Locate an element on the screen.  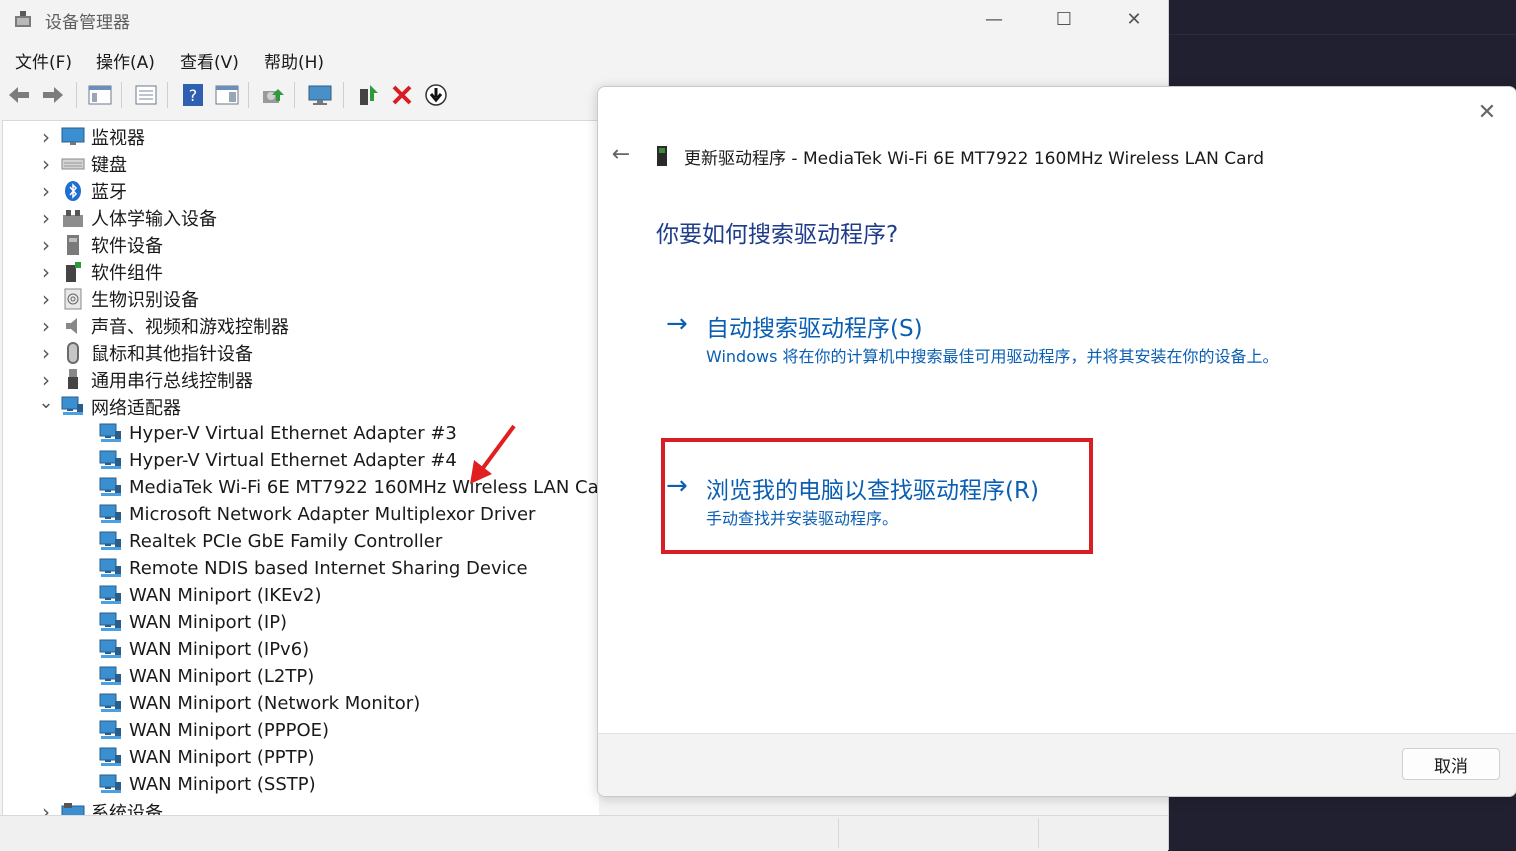
menu-view: 查看(V) is located at coordinates (209, 60).